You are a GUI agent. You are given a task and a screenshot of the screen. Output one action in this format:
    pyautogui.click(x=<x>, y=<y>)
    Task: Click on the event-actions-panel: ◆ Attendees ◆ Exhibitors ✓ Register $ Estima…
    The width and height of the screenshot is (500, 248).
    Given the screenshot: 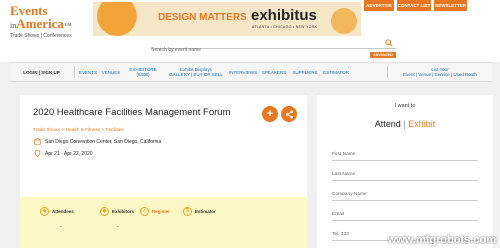 What is the action you would take?
    pyautogui.click(x=163, y=222)
    